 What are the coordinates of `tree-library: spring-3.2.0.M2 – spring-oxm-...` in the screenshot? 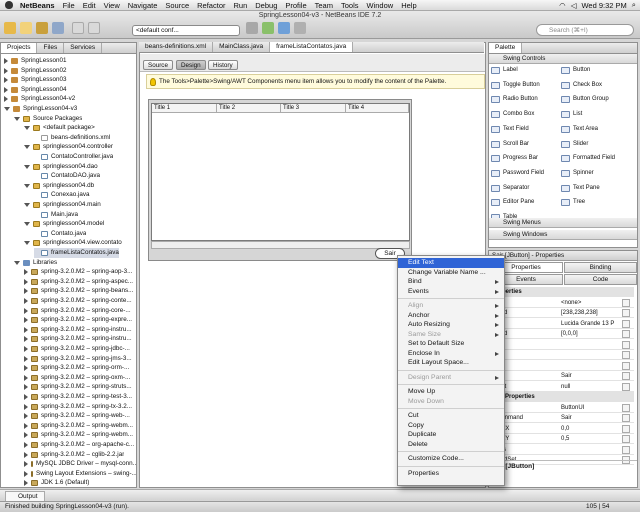 It's located at (77, 378).